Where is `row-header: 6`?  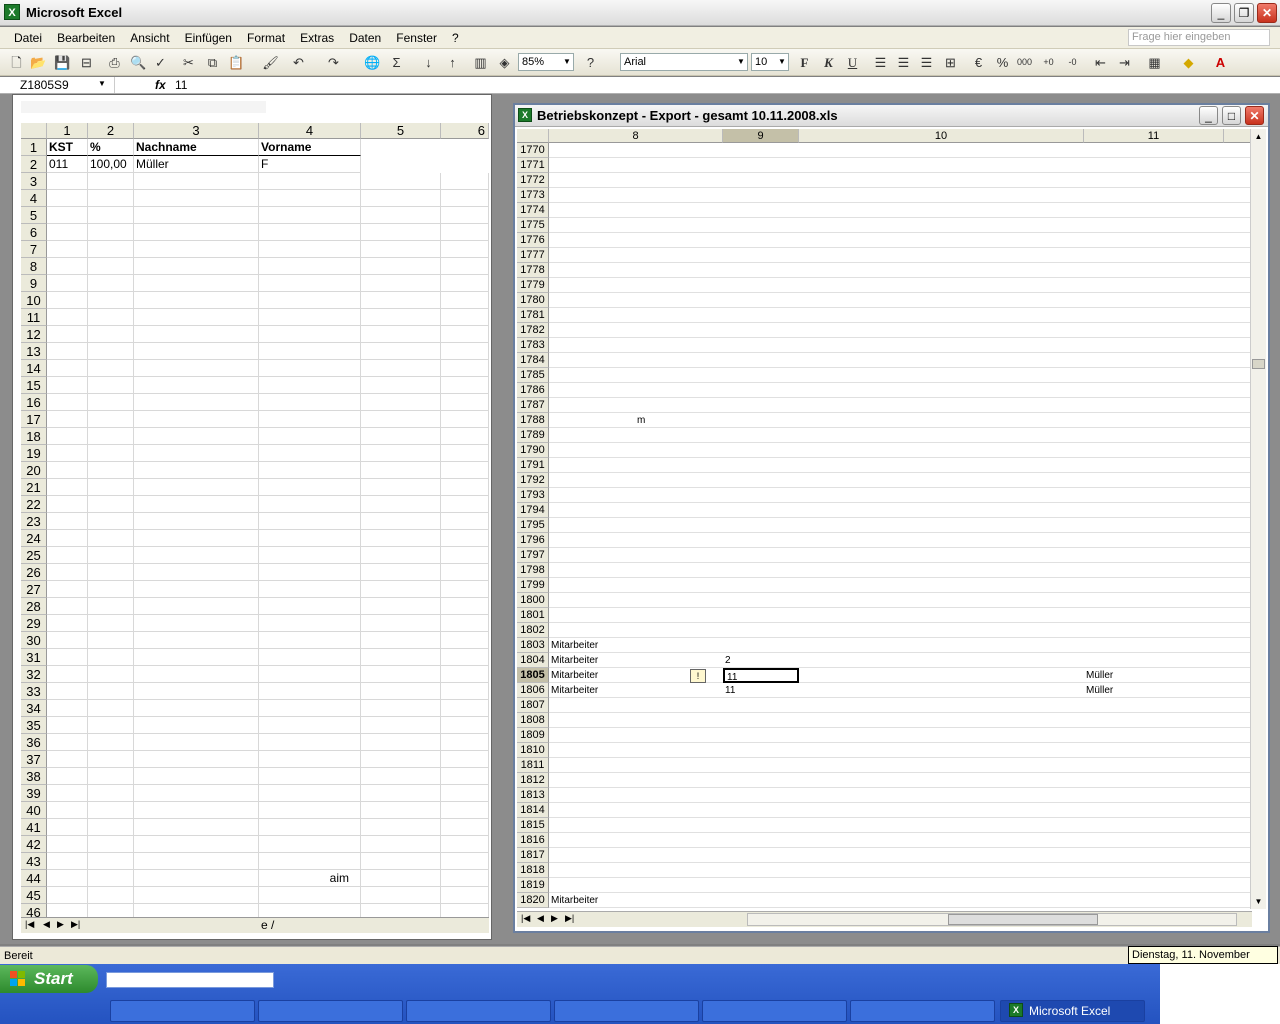 row-header: 6 is located at coordinates (34, 232).